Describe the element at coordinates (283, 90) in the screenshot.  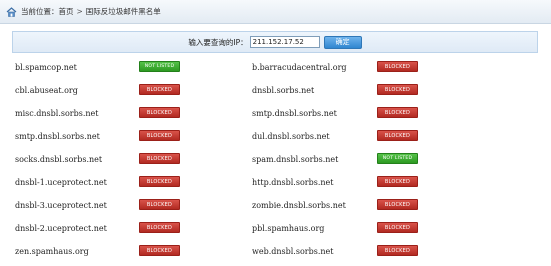
I see `blacklist-host: dnsbl.sorbs.net` at that location.